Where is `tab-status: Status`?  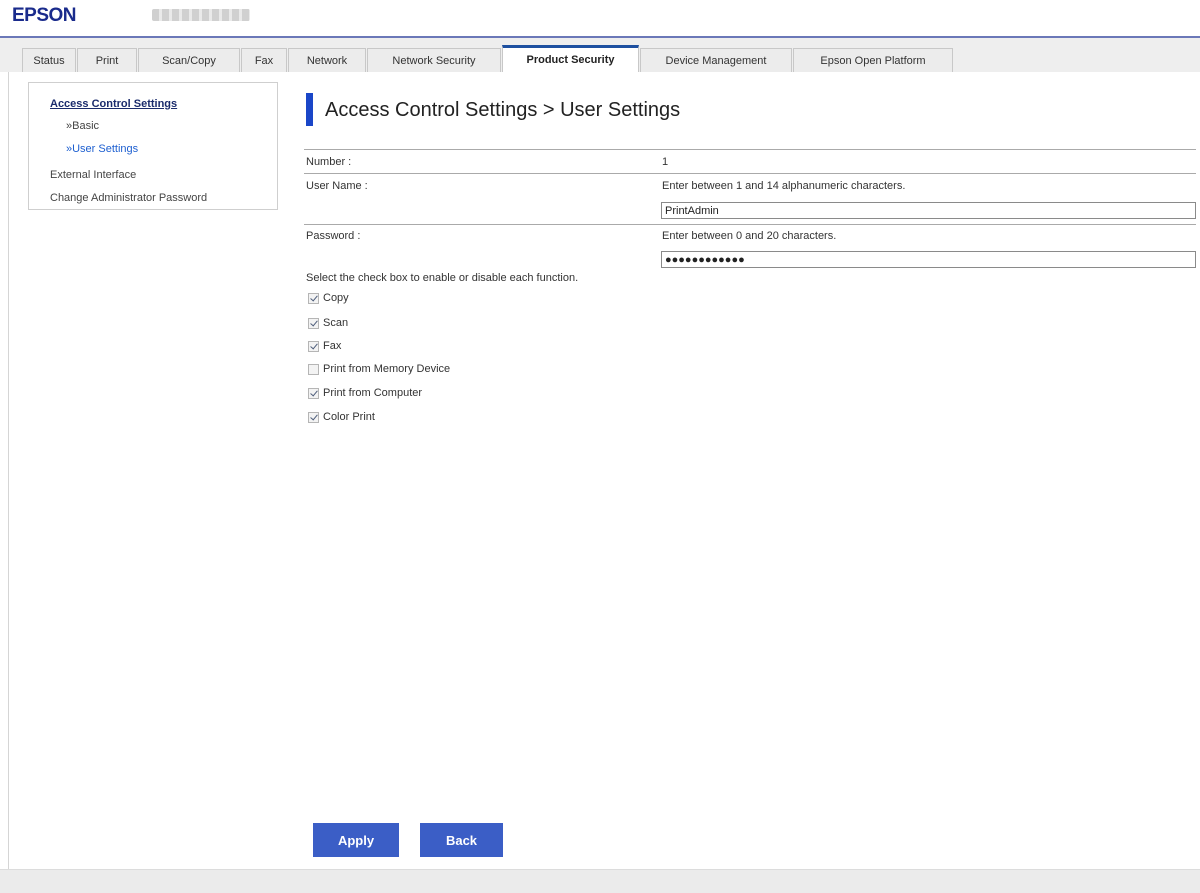
tab-status: Status is located at coordinates (49, 60).